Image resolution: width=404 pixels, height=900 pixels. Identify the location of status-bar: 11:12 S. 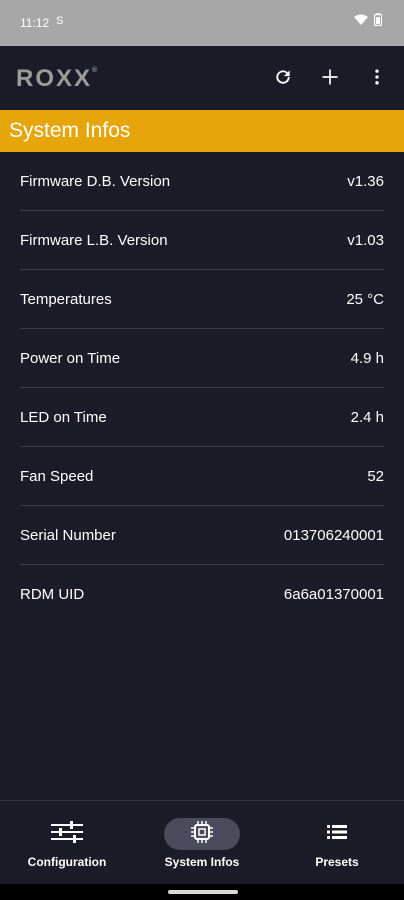
(202, 23).